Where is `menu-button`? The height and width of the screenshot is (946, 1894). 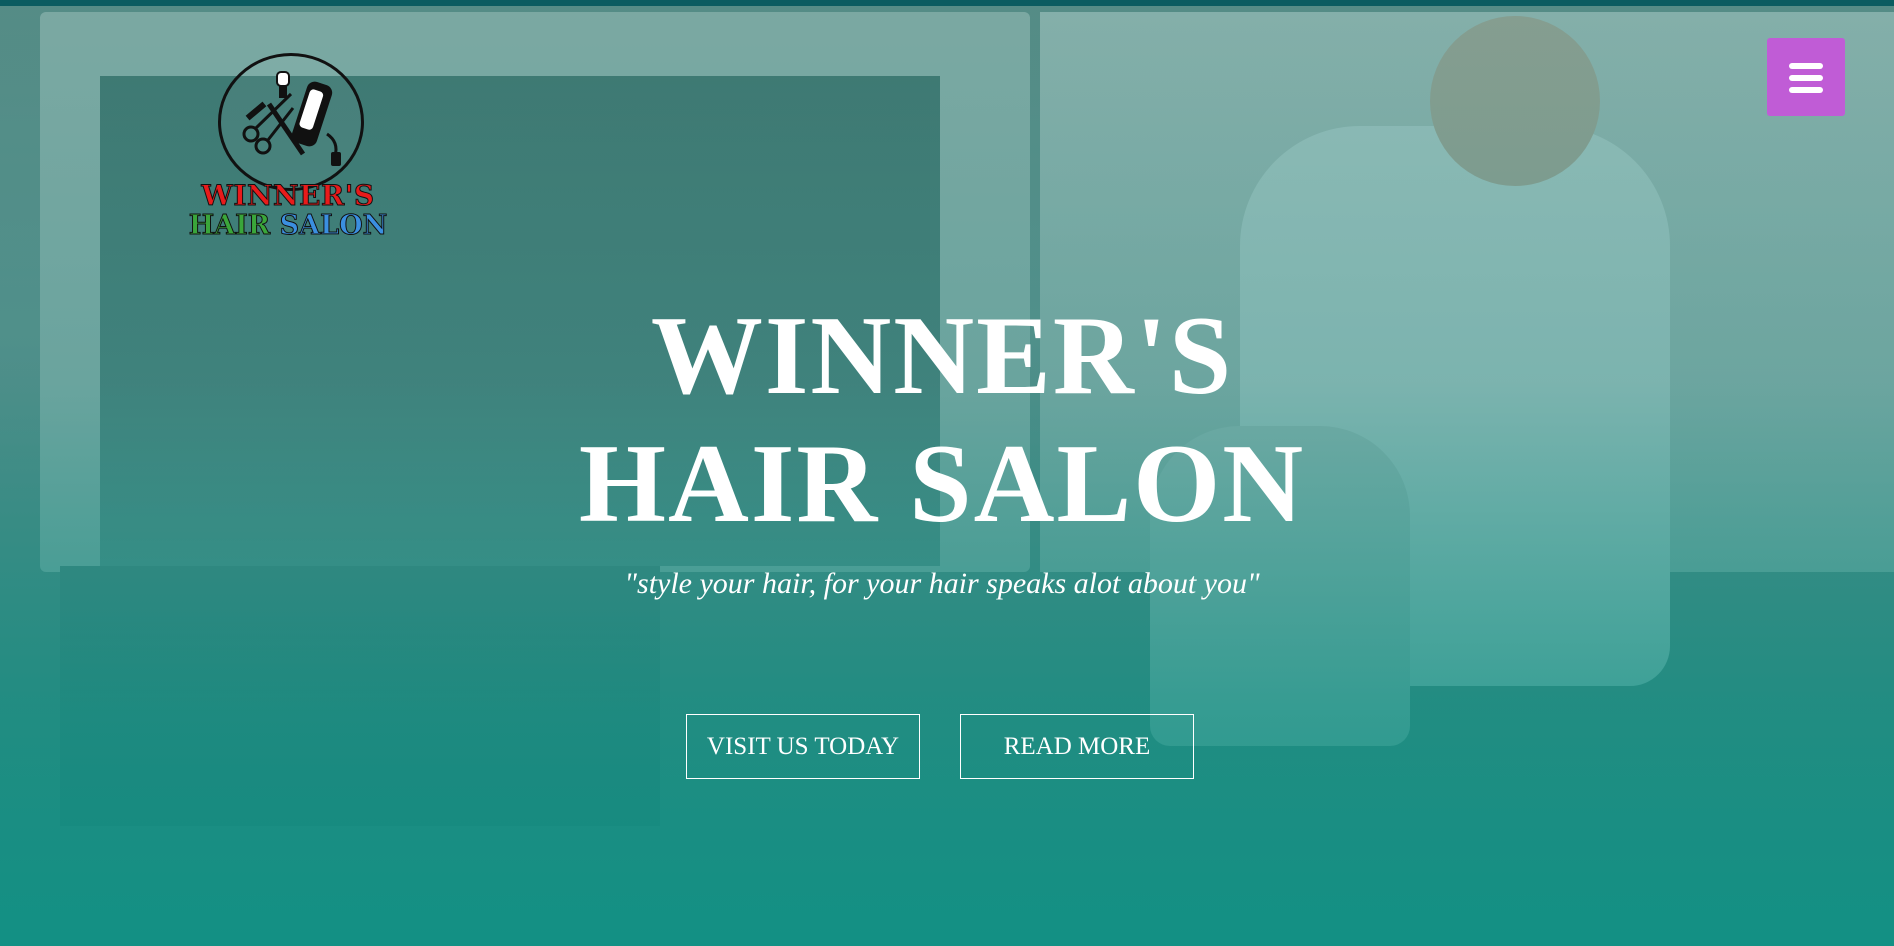
menu-button is located at coordinates (1806, 77).